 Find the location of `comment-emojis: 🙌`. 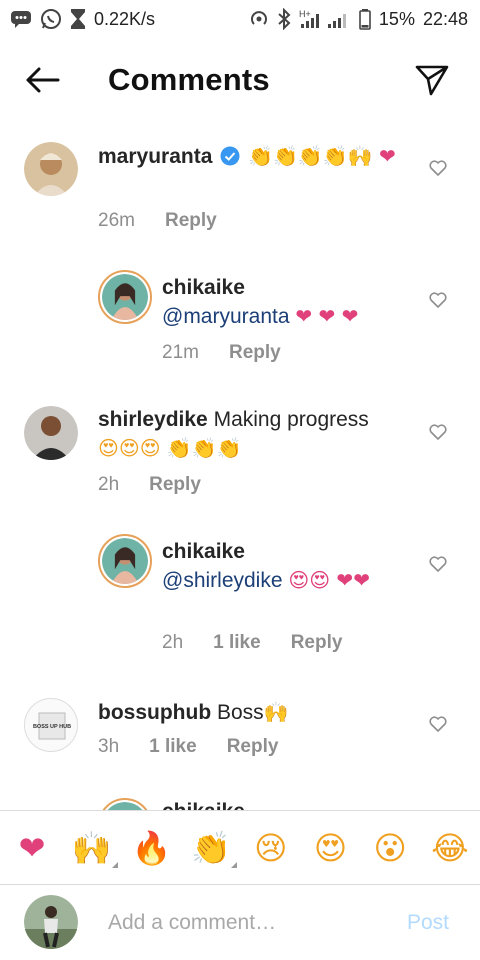

comment-emojis: 🙌 is located at coordinates (276, 712).